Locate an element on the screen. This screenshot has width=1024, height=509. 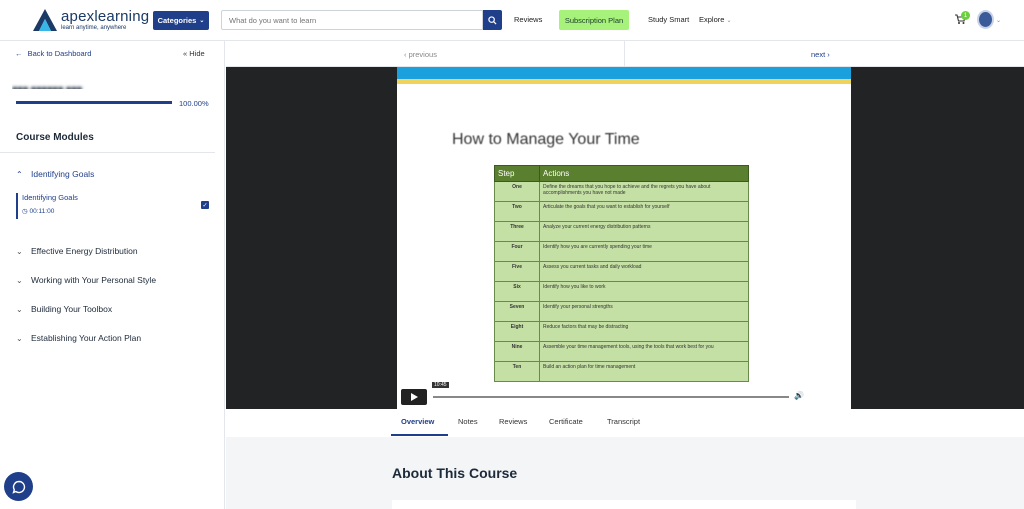
table-row: Seven Identify your personal strengths is located at coordinates (621, 311).